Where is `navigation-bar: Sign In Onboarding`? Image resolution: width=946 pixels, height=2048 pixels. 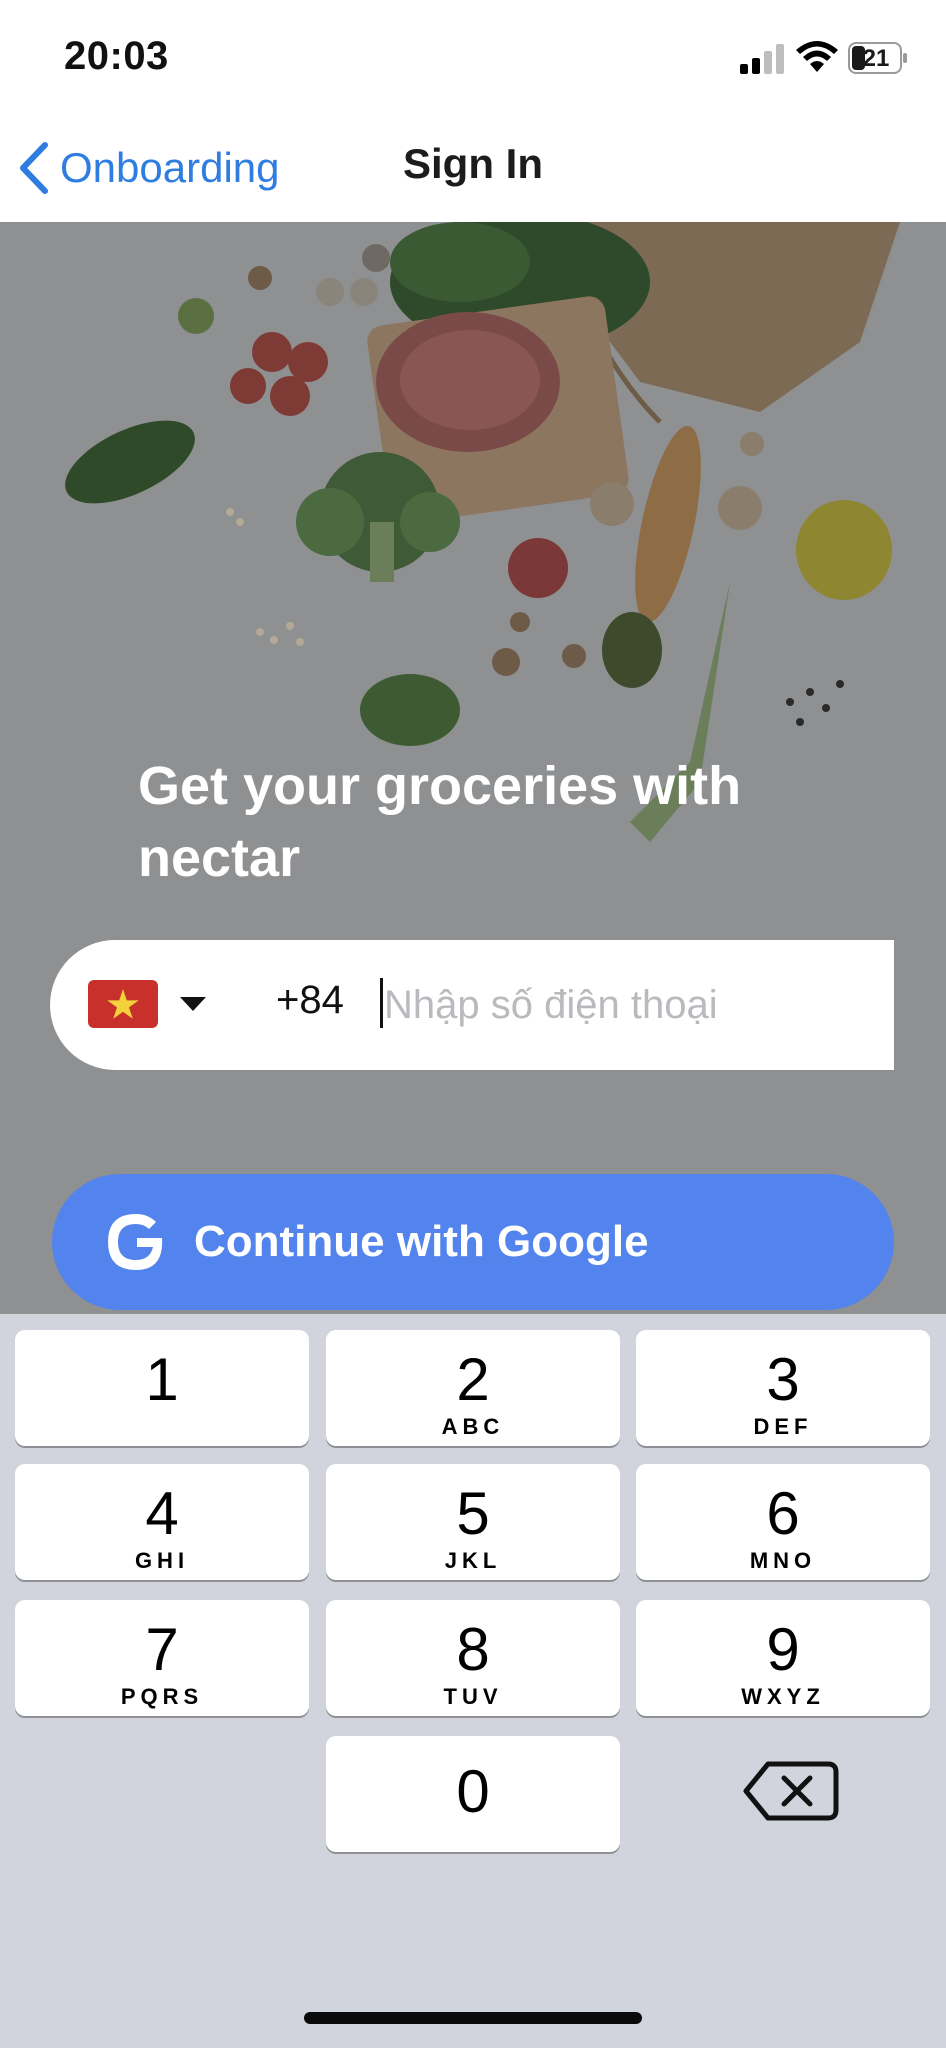
navigation-bar: Sign In Onboarding is located at coordinates (473, 166).